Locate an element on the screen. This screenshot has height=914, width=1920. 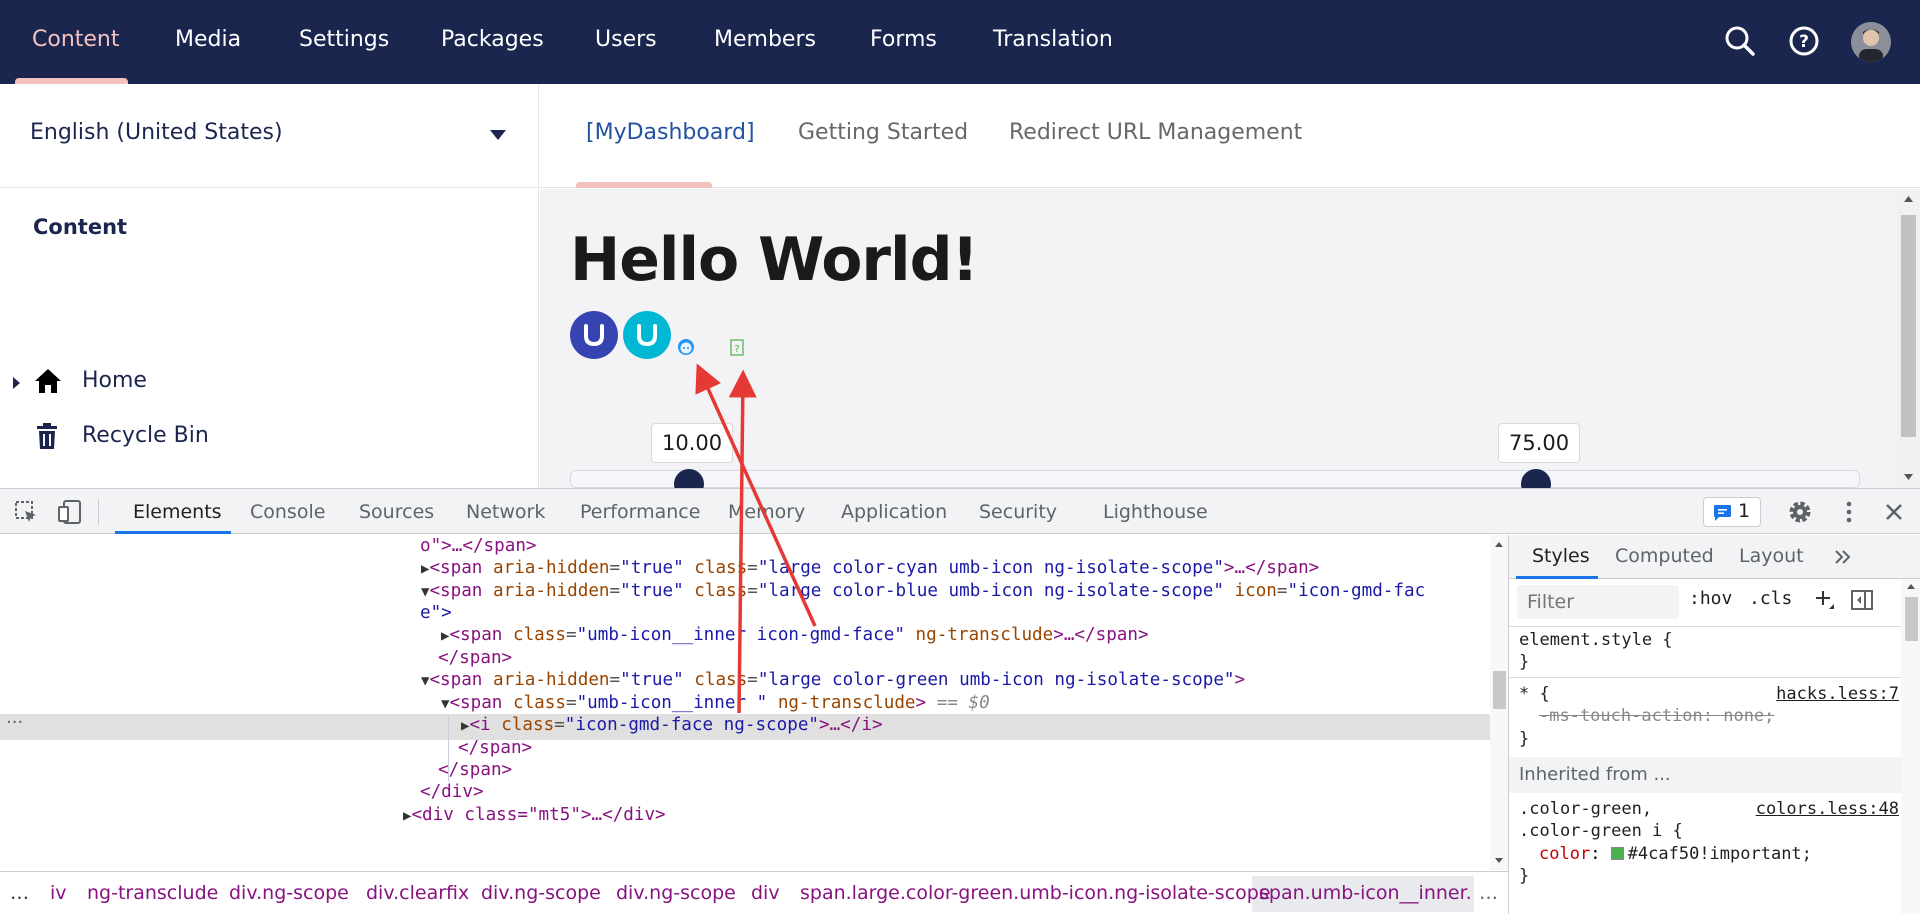
home-icon is located at coordinates (48, 381).